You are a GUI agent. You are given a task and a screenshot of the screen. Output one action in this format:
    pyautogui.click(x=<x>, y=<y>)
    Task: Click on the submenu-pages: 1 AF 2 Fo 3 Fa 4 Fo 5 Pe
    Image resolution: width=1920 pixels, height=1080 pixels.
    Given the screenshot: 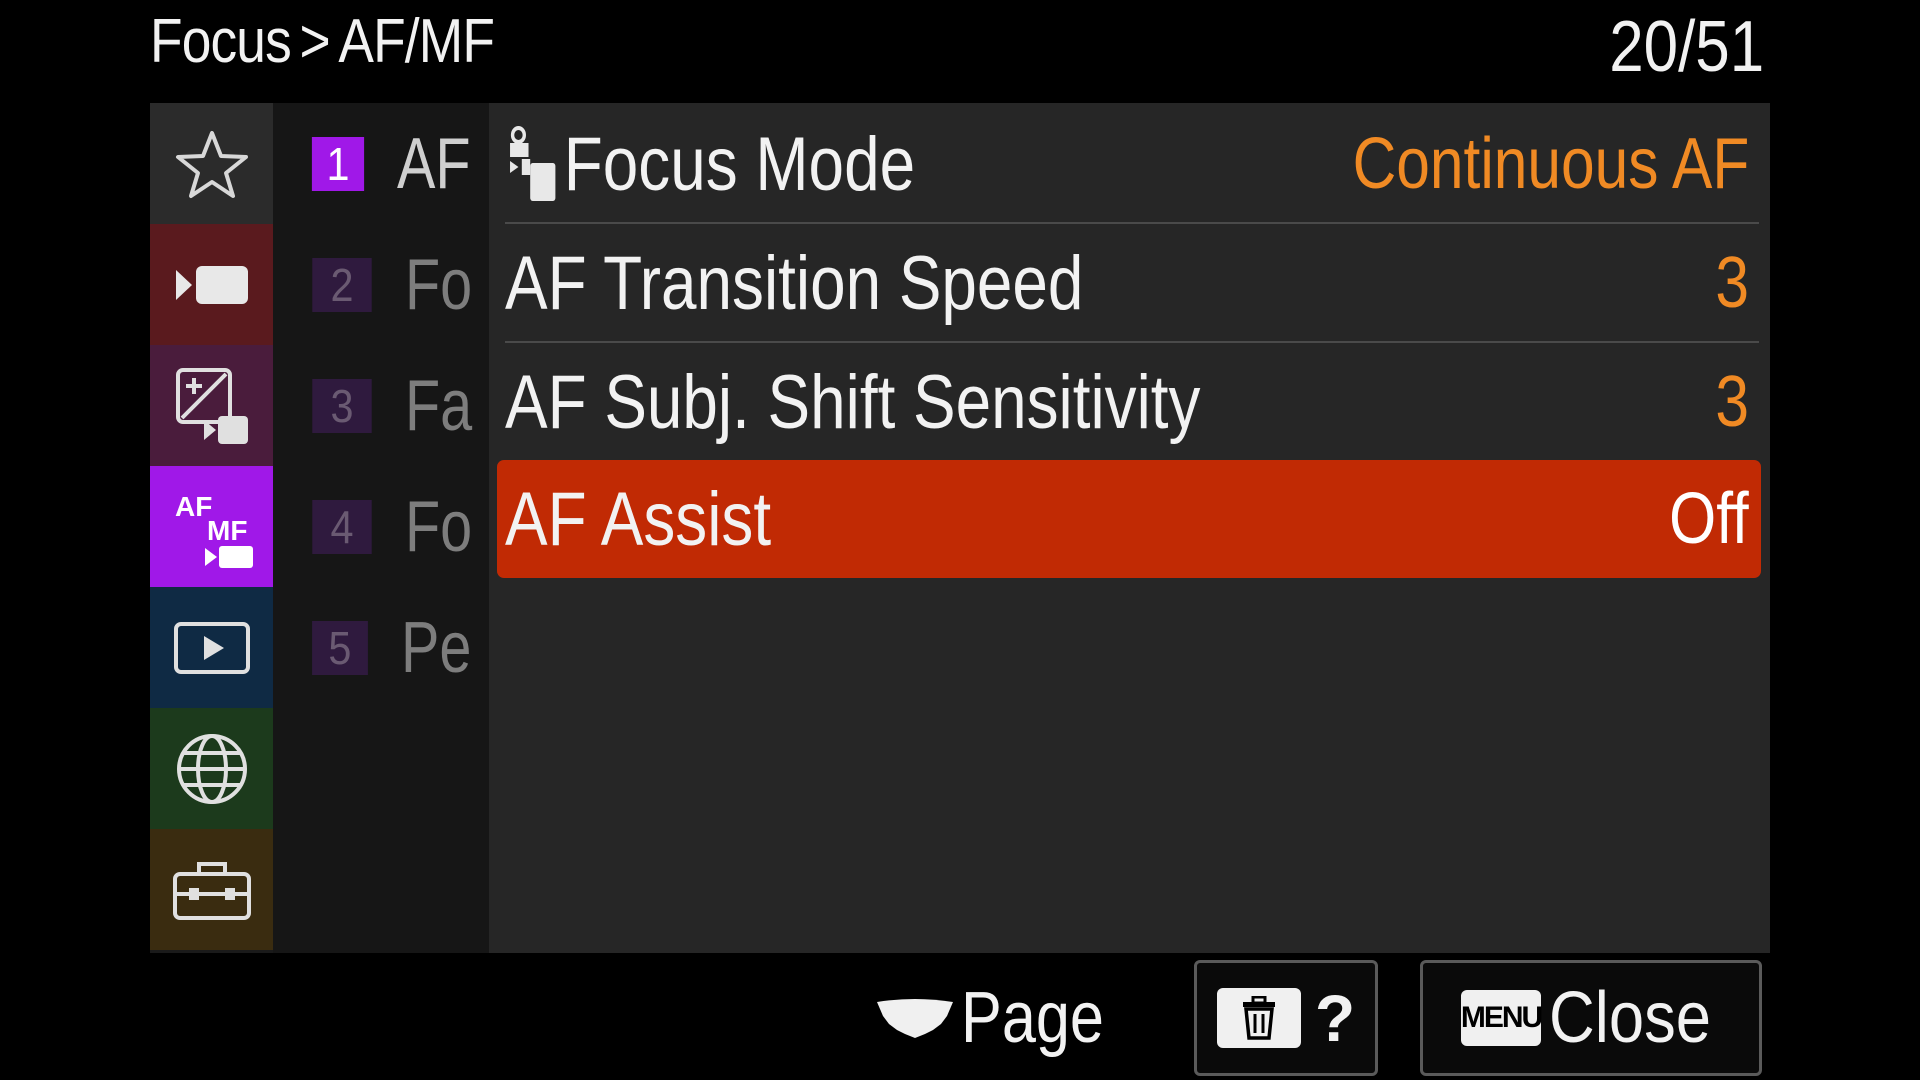 What is the action you would take?
    pyautogui.click(x=381, y=528)
    